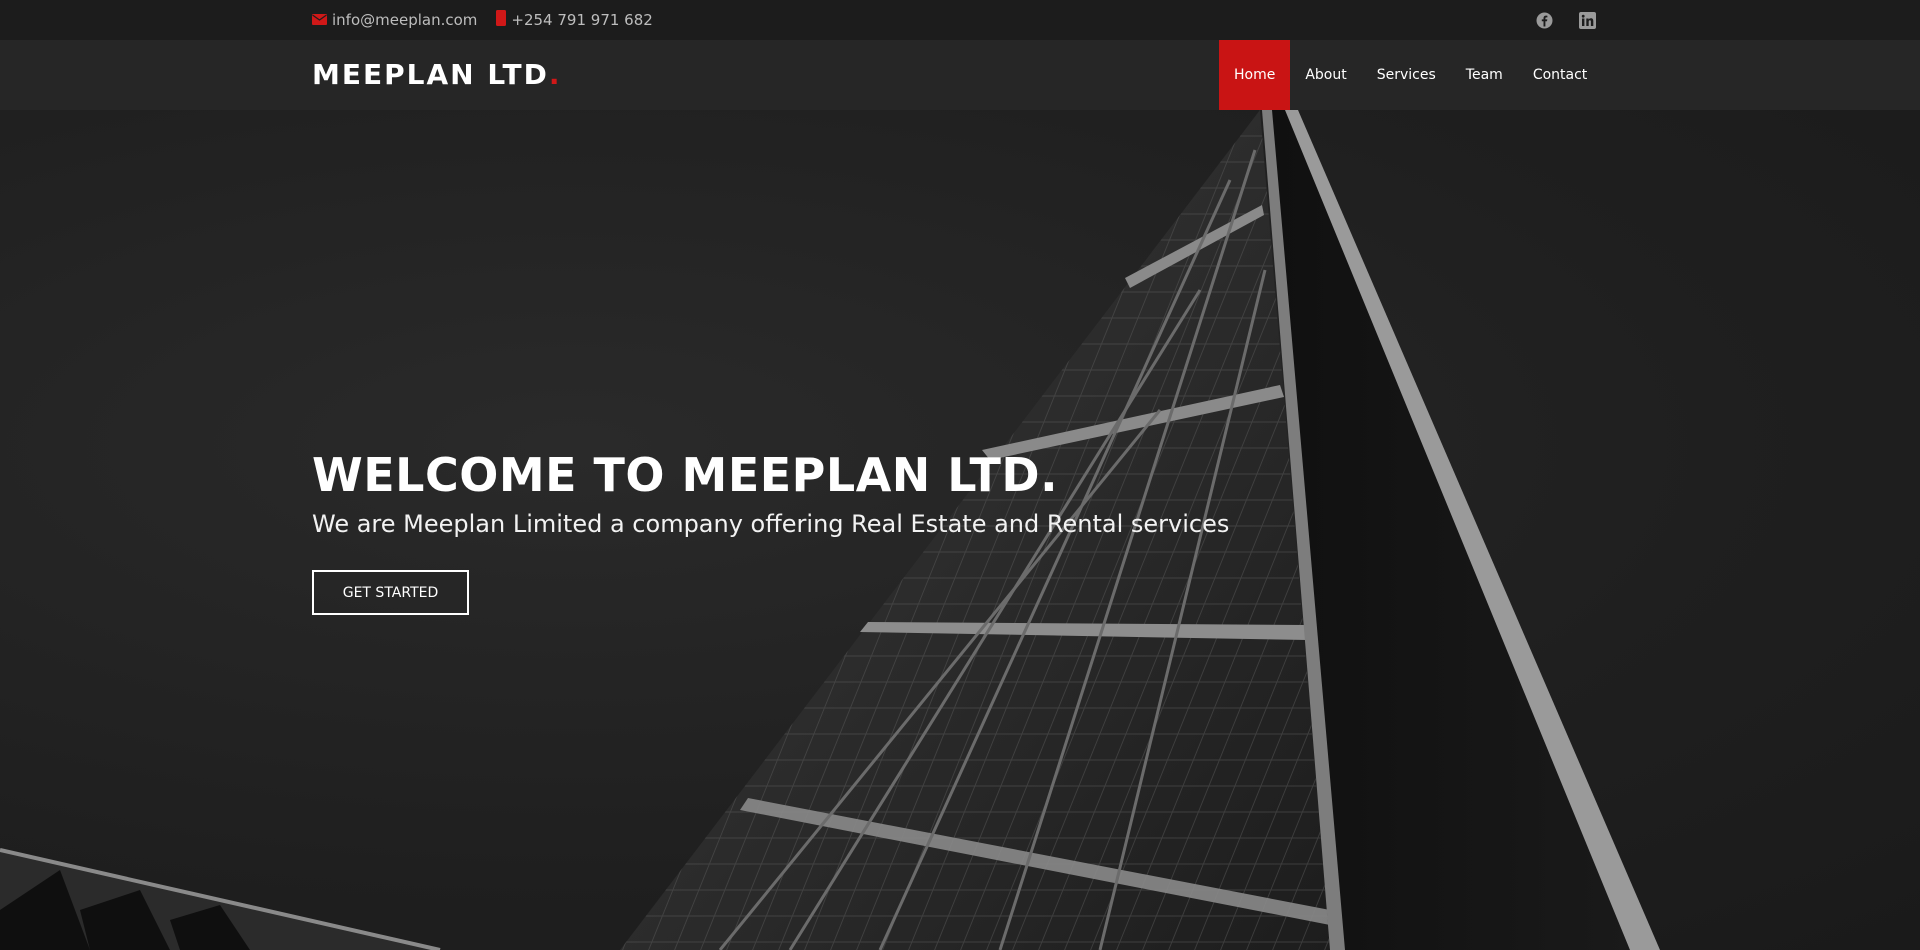 The image size is (1920, 950). Describe the element at coordinates (319, 20) in the screenshot. I see `envelope-icon` at that location.